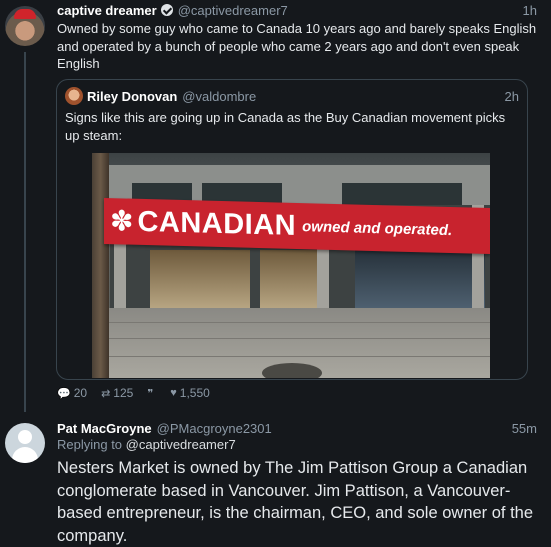 This screenshot has height=547, width=551. What do you see at coordinates (132, 96) in the screenshot?
I see `quoted-author-name: Riley Donovan` at bounding box center [132, 96].